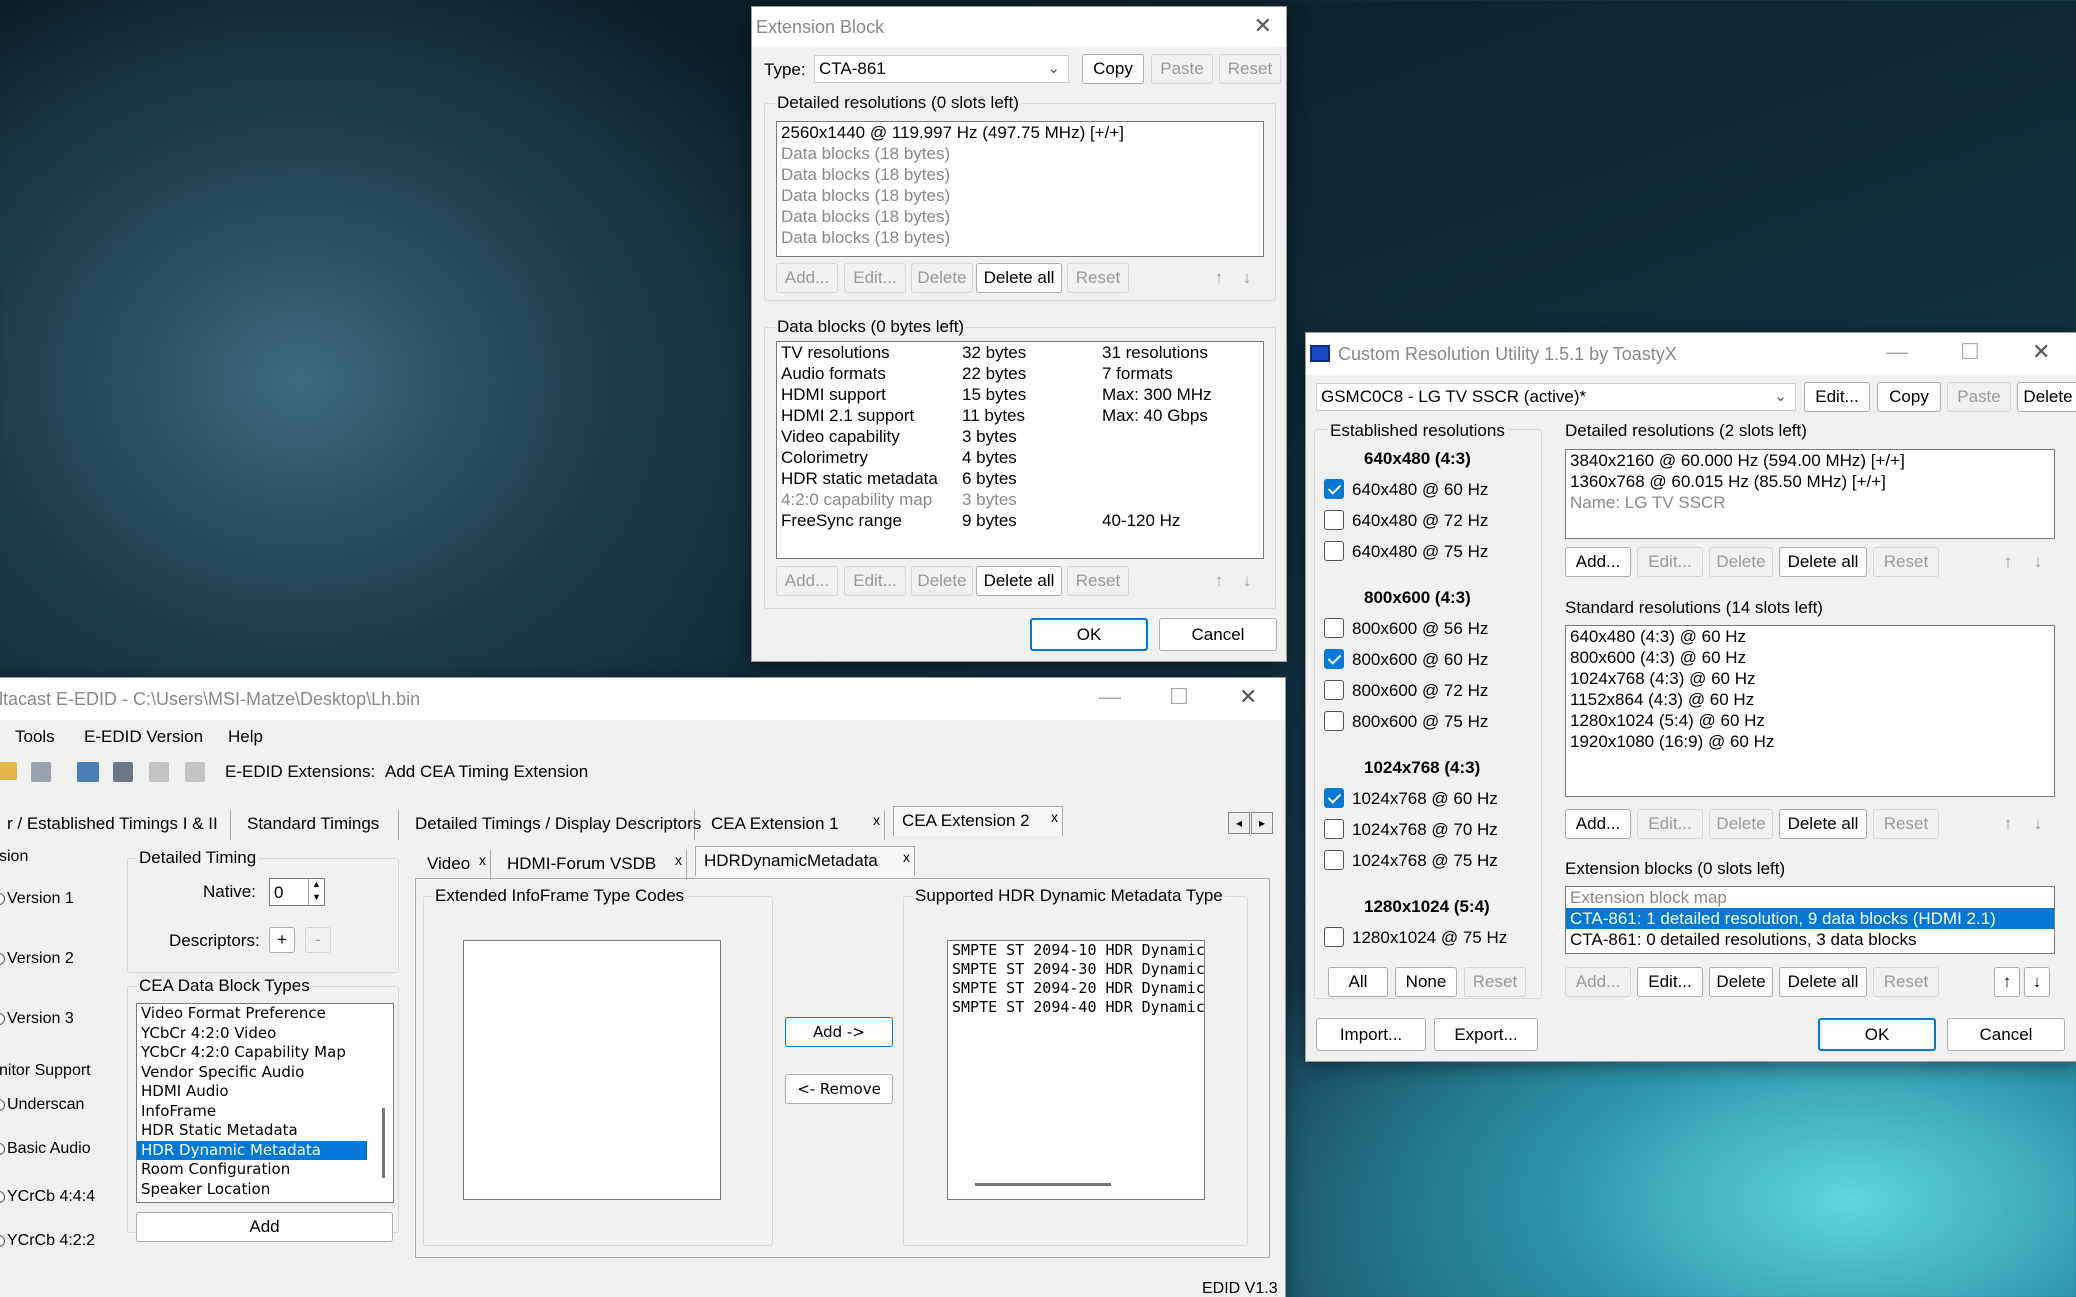 Image resolution: width=2076 pixels, height=1297 pixels. Describe the element at coordinates (1810, 657) in the screenshot. I see `list-item: 800x600 (4:3) @ 60 Hz` at that location.